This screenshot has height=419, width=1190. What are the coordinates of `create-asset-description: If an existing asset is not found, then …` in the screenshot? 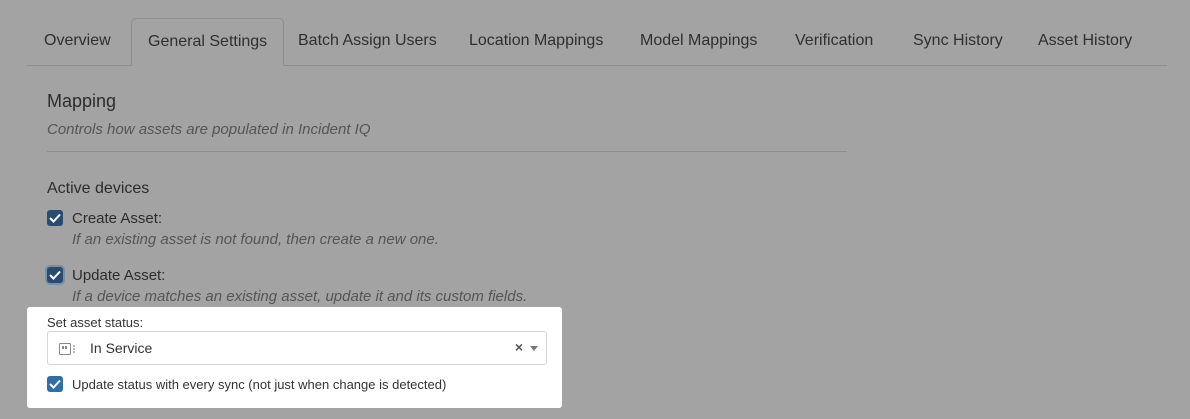 It's located at (255, 239).